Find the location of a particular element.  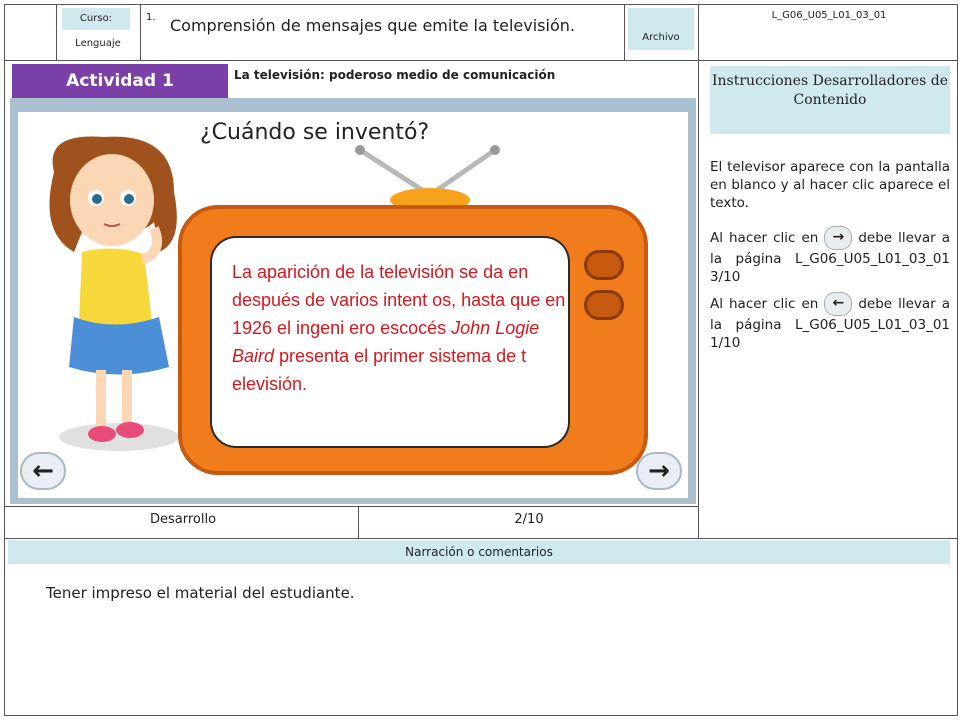

next-arrow-icon: → is located at coordinates (838, 238).